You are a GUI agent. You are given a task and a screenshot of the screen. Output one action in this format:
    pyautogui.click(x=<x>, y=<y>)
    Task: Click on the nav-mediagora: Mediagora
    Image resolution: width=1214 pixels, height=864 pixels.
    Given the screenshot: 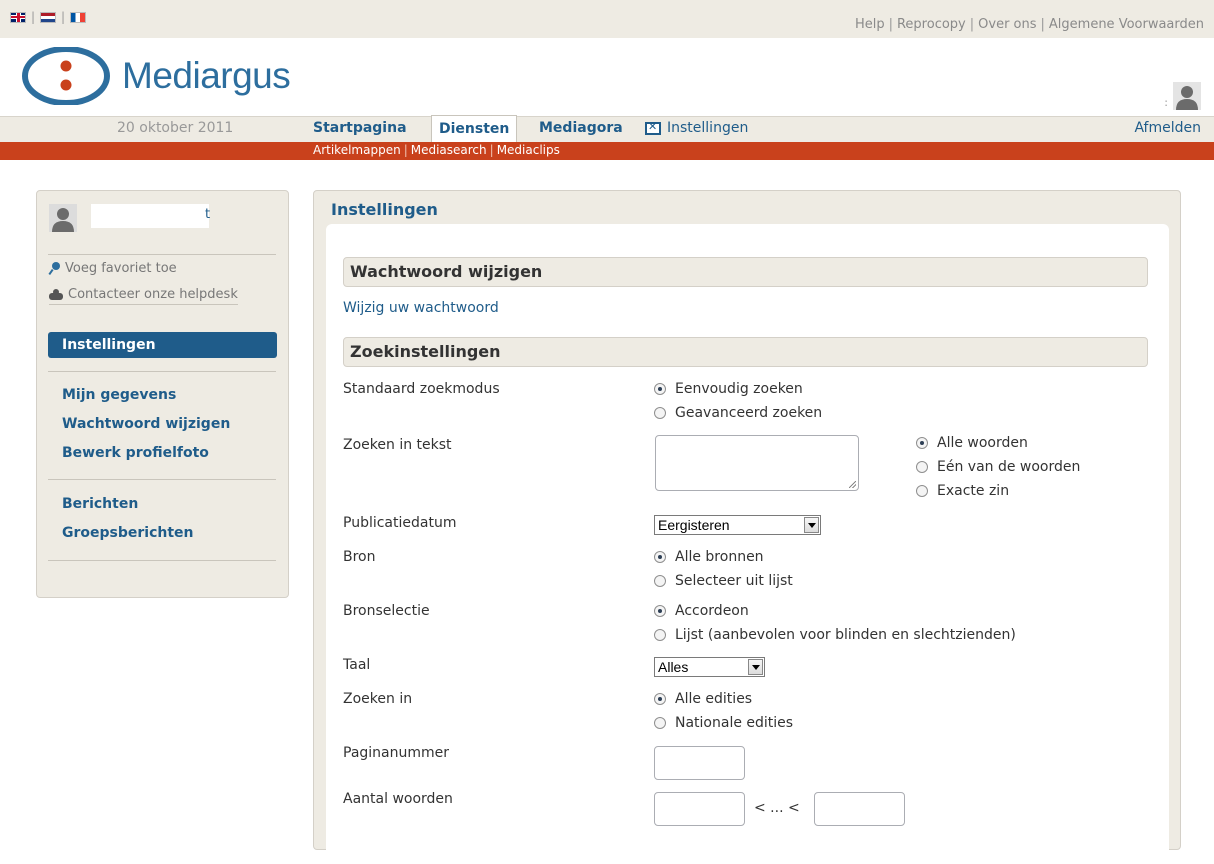 What is the action you would take?
    pyautogui.click(x=581, y=128)
    